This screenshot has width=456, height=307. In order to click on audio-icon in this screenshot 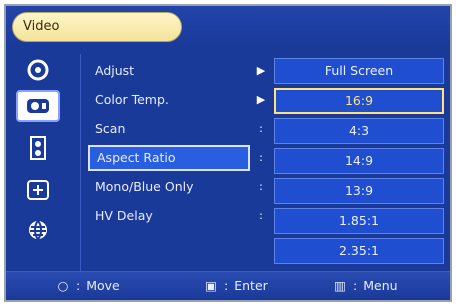, I will do `click(38, 148)`.